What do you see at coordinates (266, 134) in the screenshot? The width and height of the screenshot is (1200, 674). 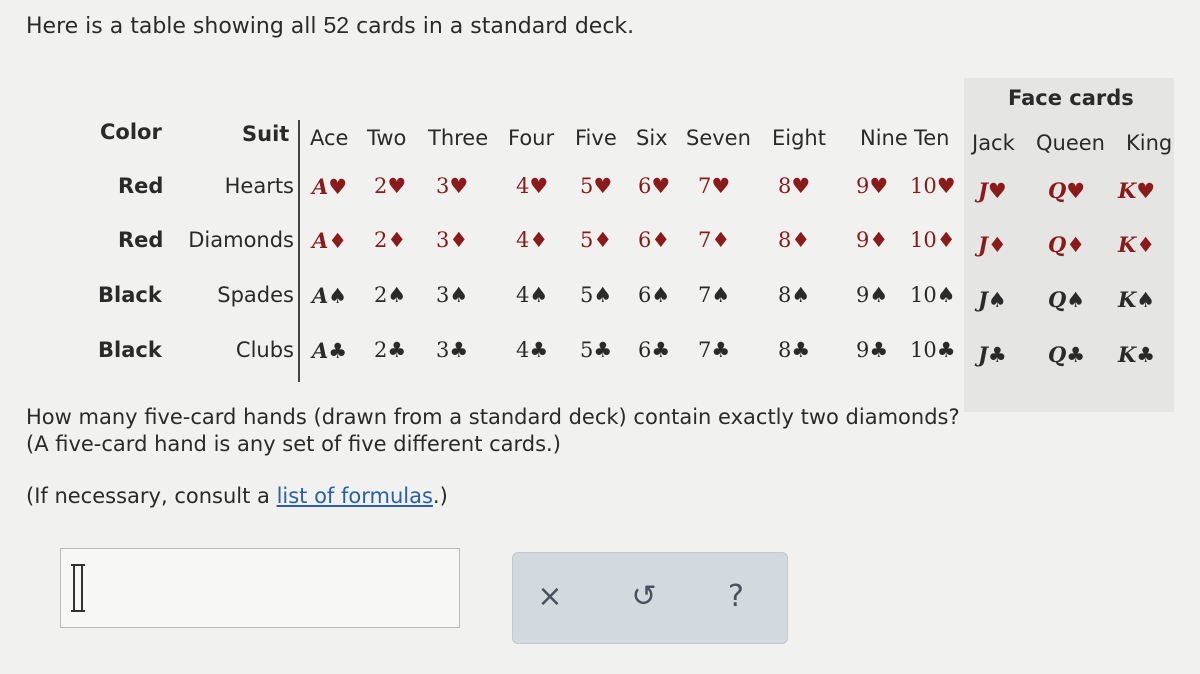 I see `suit-header: Suit` at bounding box center [266, 134].